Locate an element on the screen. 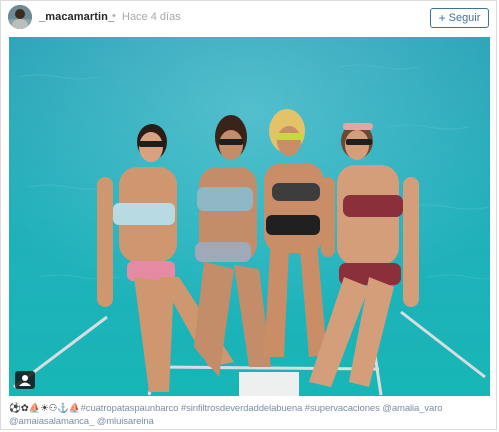 The image size is (499, 432). post-timestamp: Hace 4 días is located at coordinates (151, 17).